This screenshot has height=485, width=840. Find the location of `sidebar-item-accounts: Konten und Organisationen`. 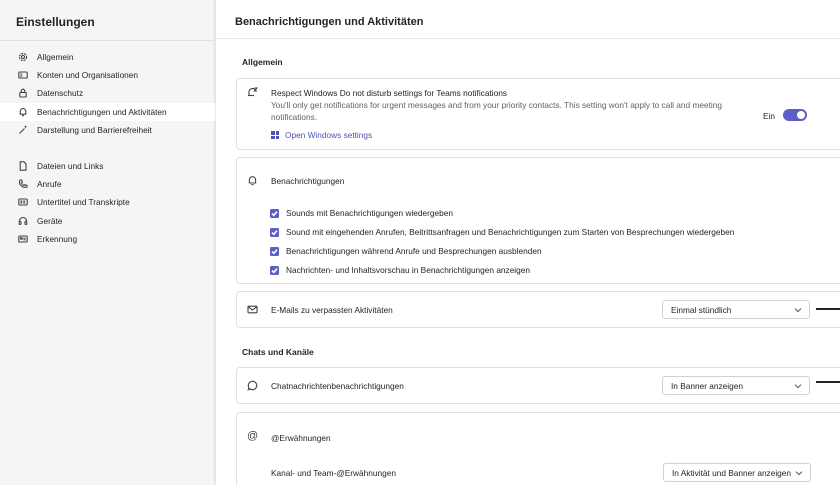

sidebar-item-accounts: Konten und Organisationen is located at coordinates (107, 75).